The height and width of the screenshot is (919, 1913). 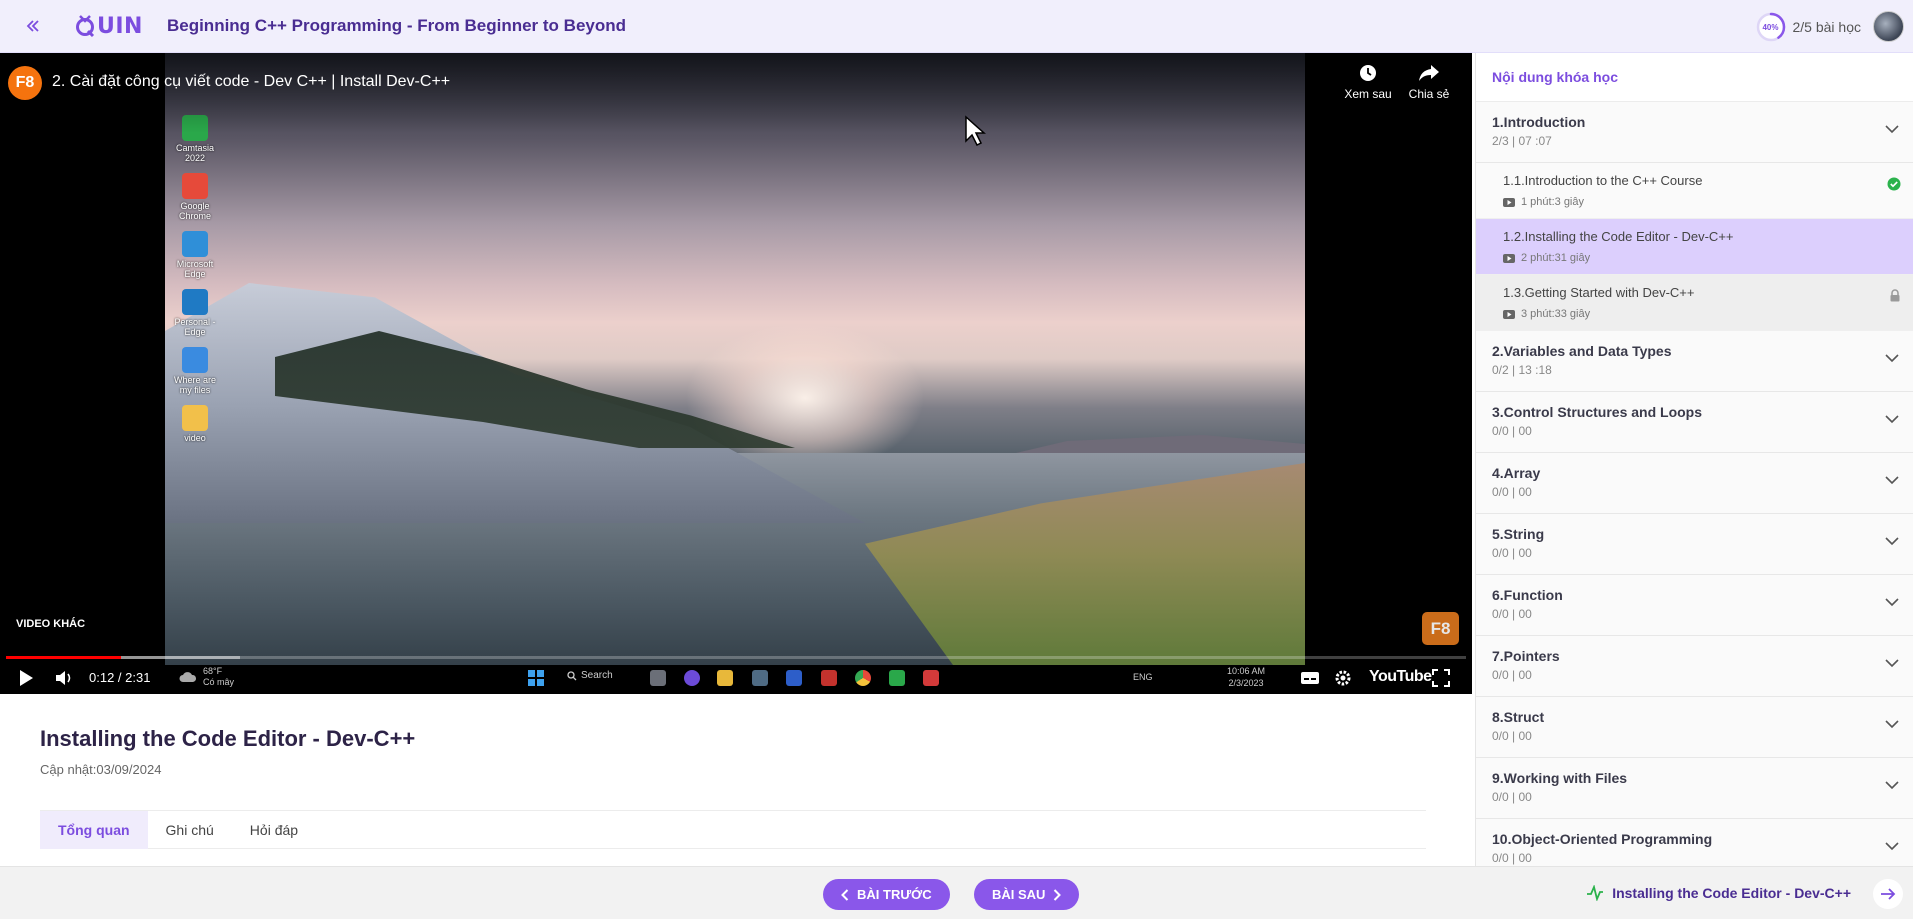 What do you see at coordinates (195, 313) in the screenshot?
I see `desktop-icon: Personal - Edge` at bounding box center [195, 313].